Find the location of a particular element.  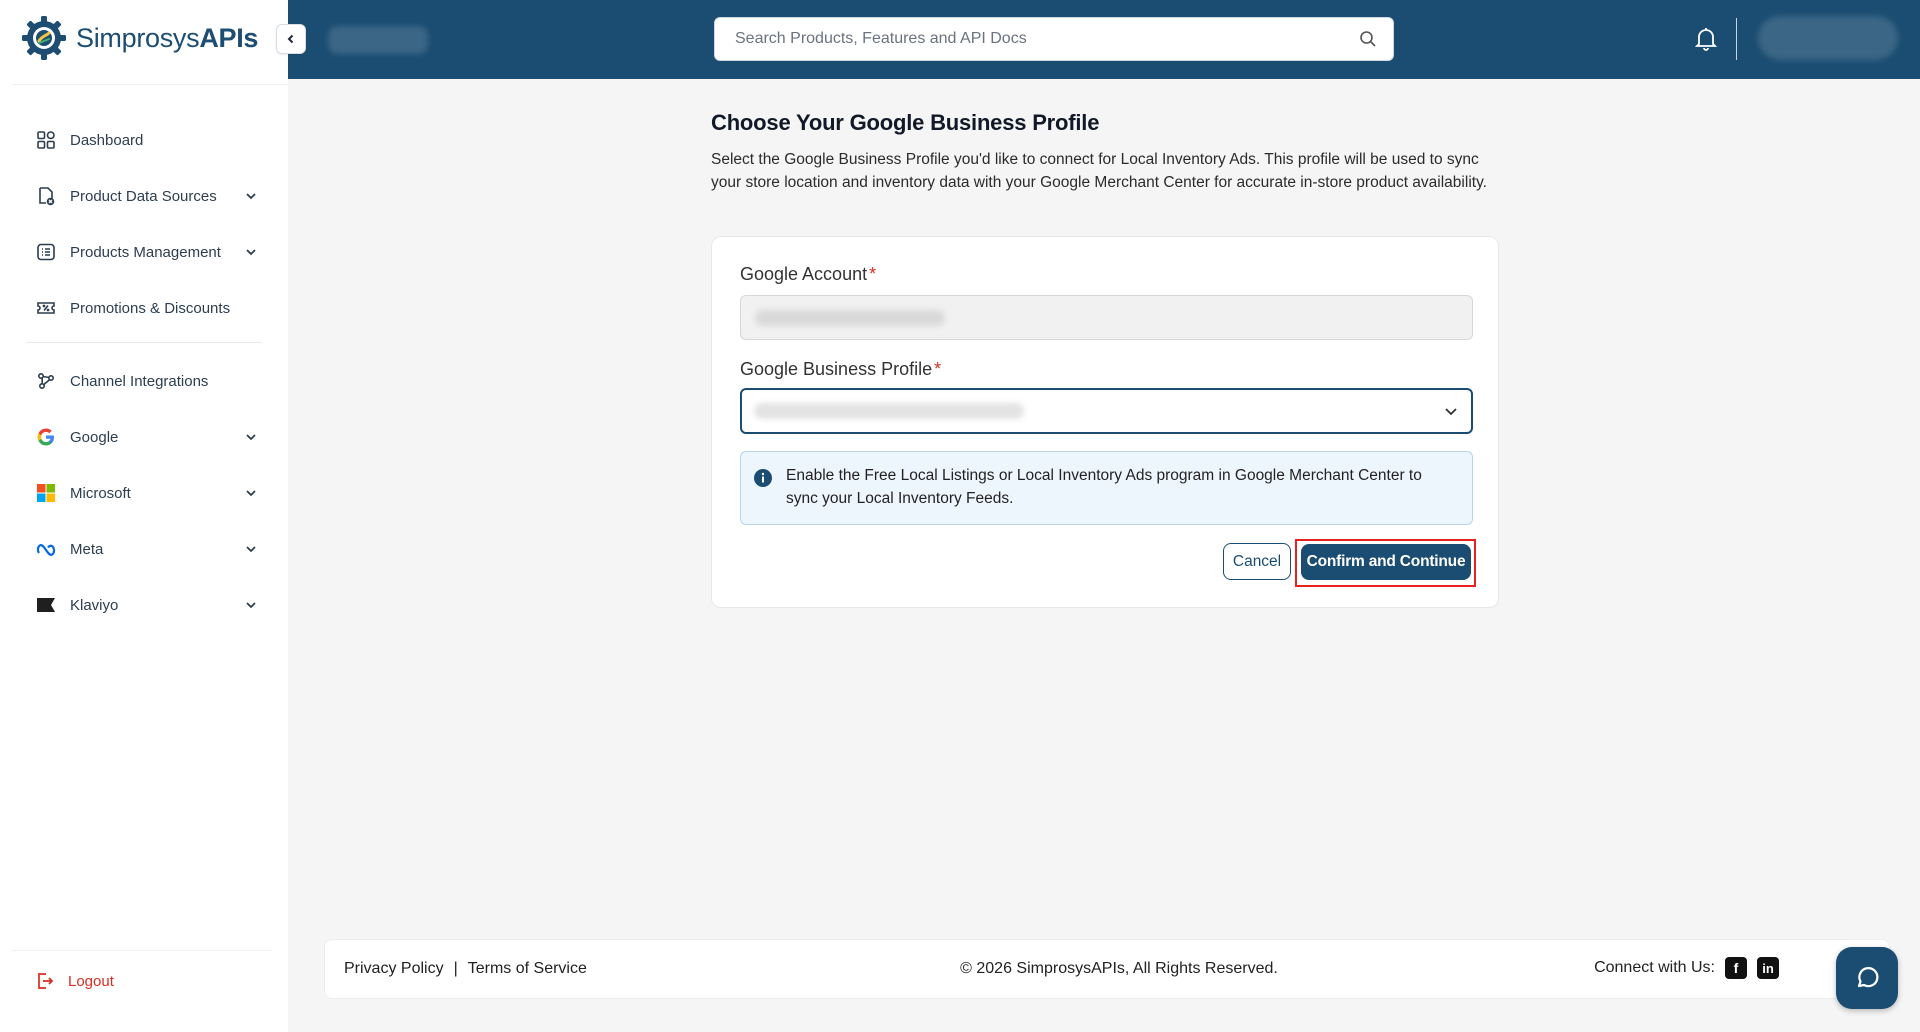

chat-widget-button is located at coordinates (1867, 978).